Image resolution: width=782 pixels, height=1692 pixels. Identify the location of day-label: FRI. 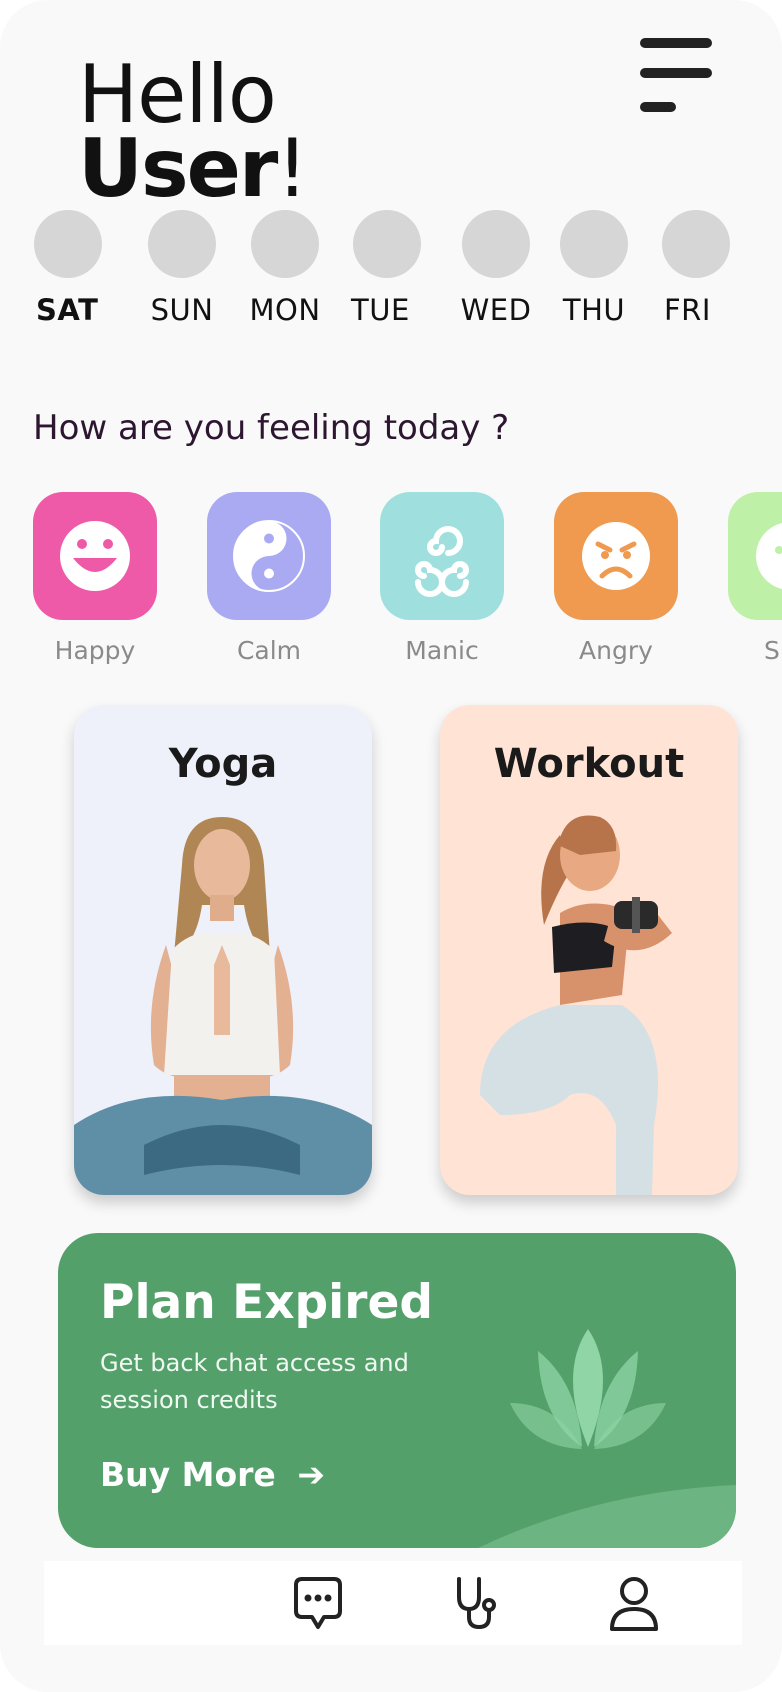
(687, 310).